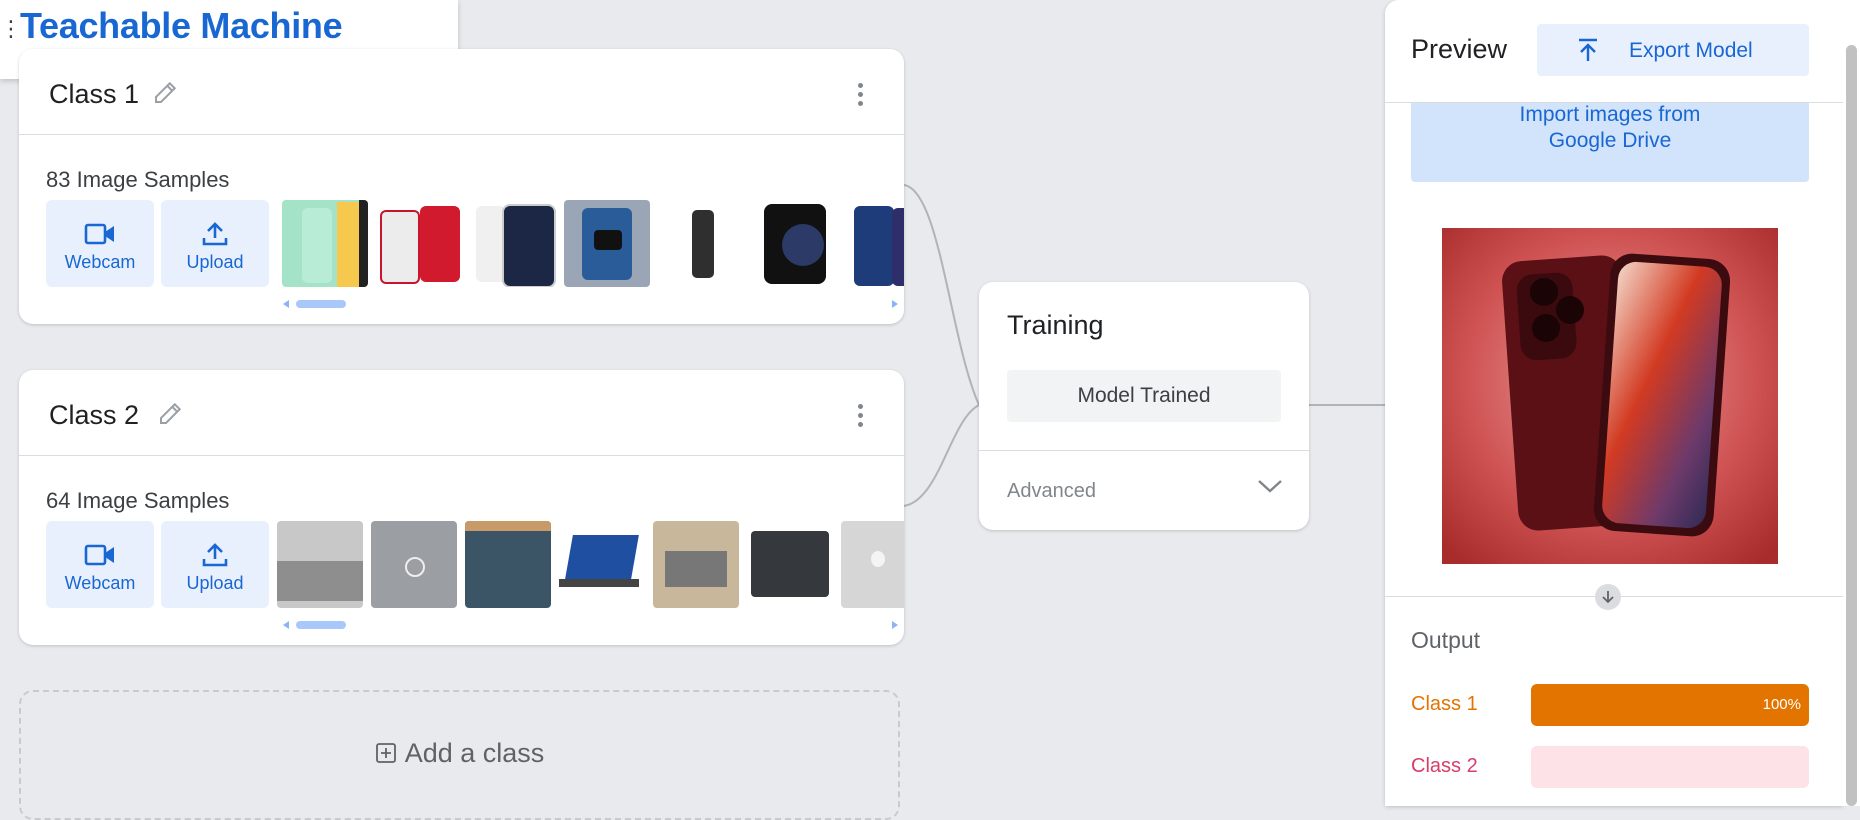 The image size is (1860, 820). Describe the element at coordinates (701, 243) in the screenshot. I see `thumbnail-black-iphone` at that location.